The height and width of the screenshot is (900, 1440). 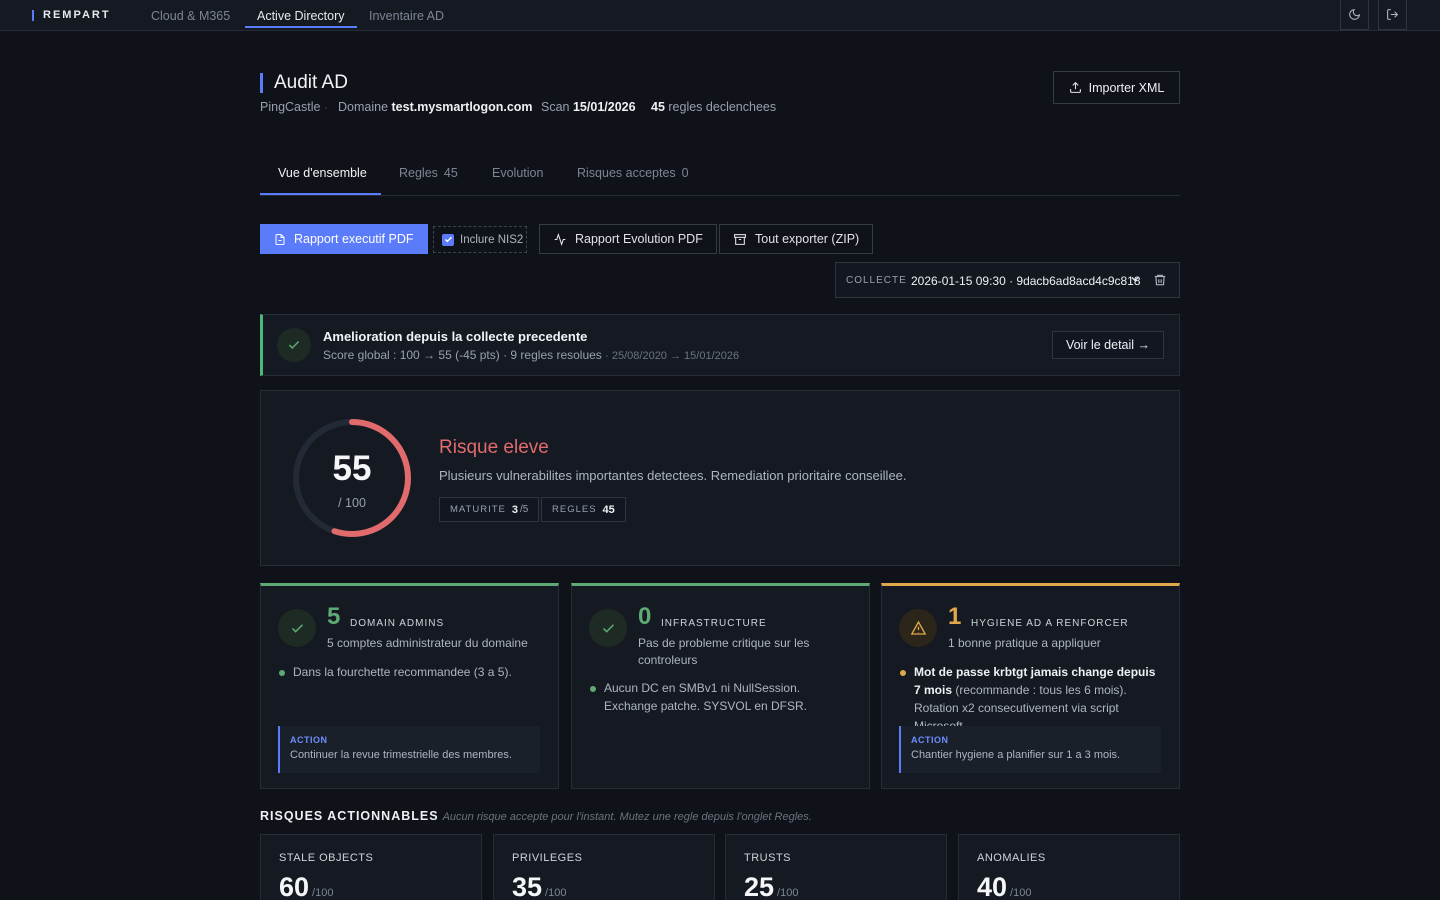 What do you see at coordinates (371, 867) in the screenshot?
I see `risk-card-stale-objects: STALE OBJECTS 60/100` at bounding box center [371, 867].